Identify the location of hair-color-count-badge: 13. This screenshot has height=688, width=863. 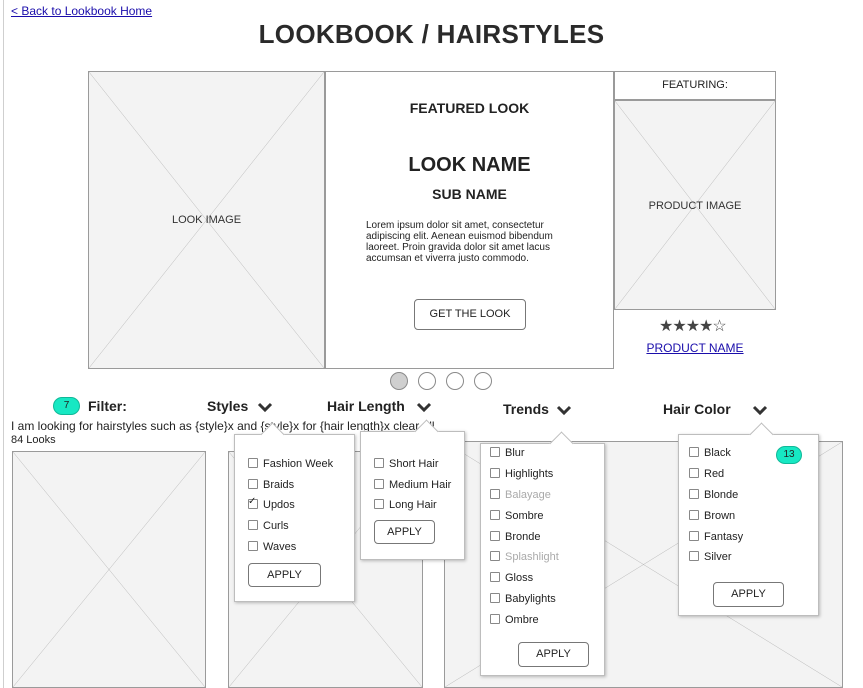
(789, 455).